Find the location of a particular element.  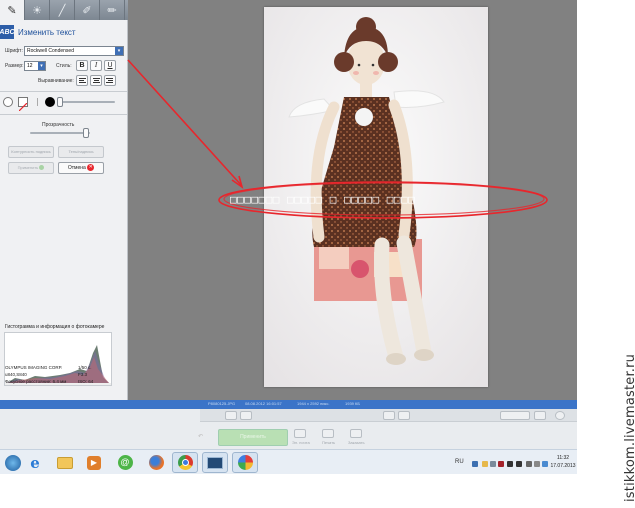

status-dimensions: 1944 x 2592 пикс. is located at coordinates (313, 403).